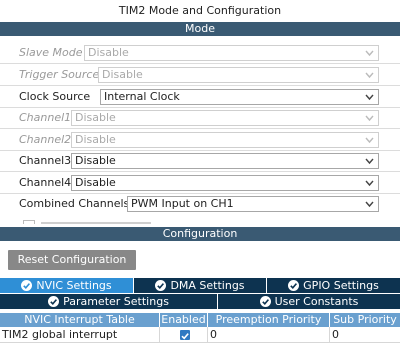 The image size is (400, 354). What do you see at coordinates (116, 301) in the screenshot?
I see `tab-label: Parameter Settings` at bounding box center [116, 301].